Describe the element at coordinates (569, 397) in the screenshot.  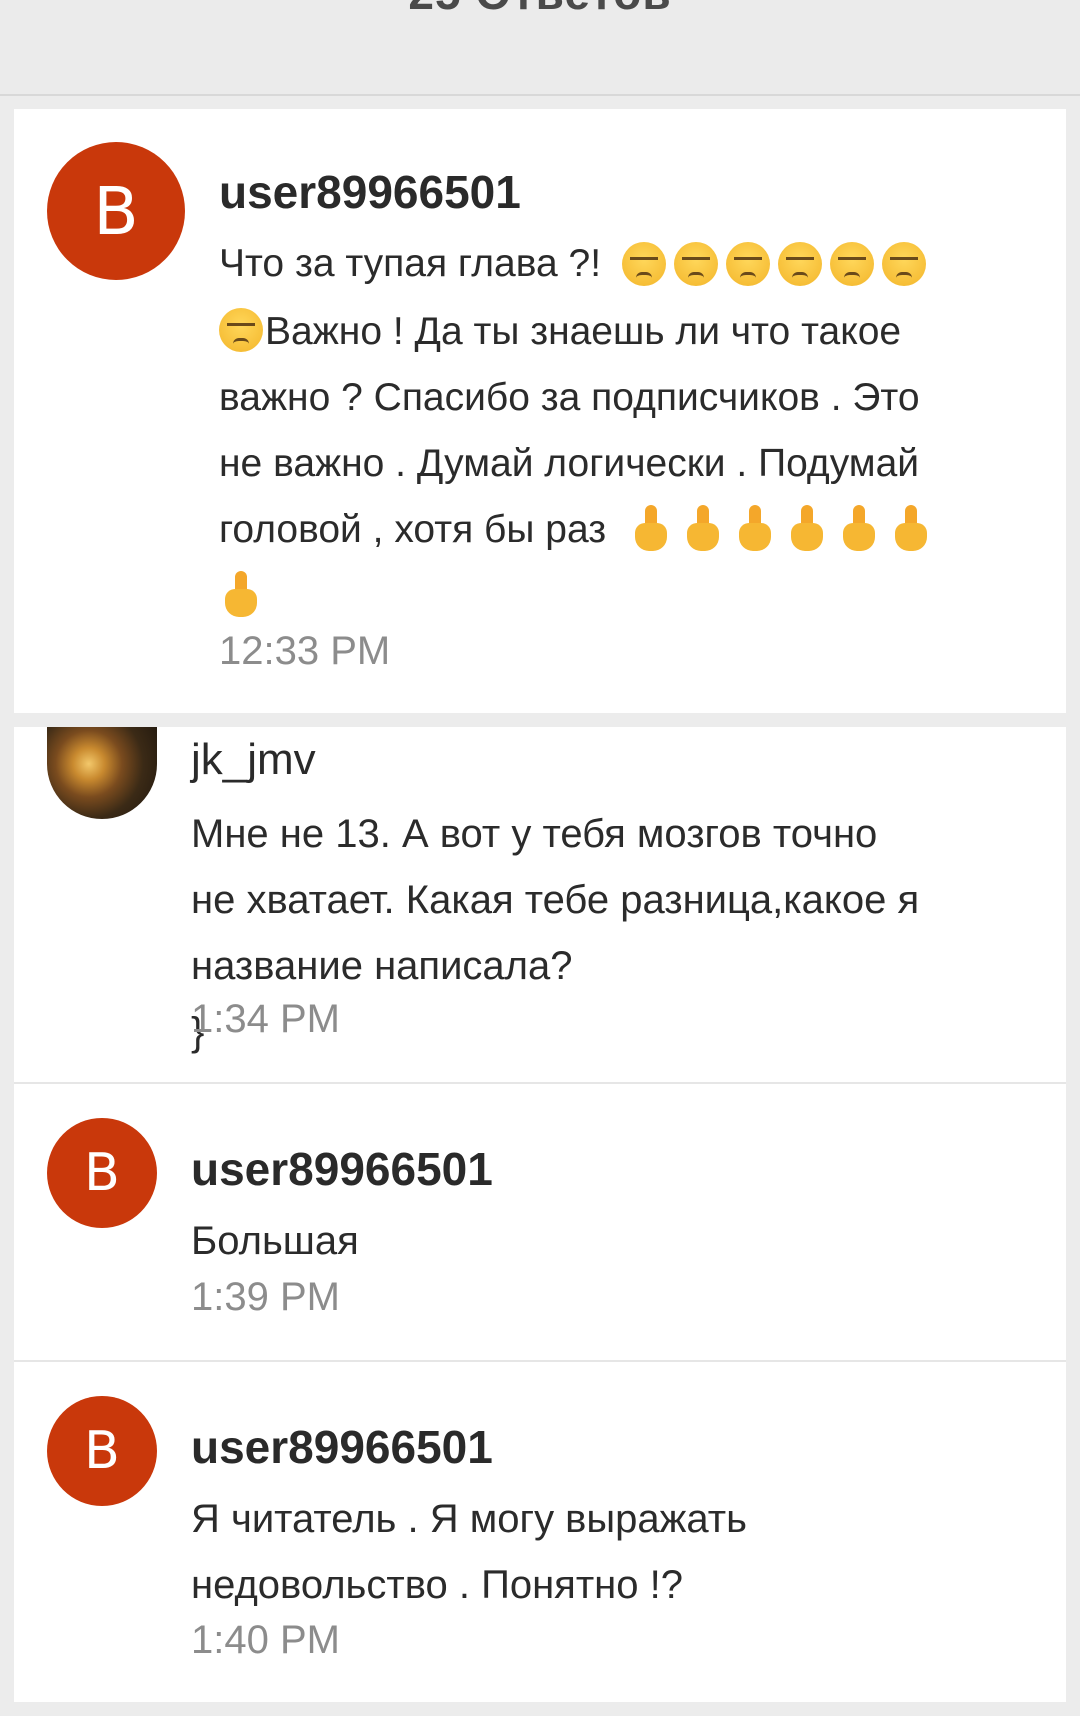
I see `comment-line: важно ? Спасибо за подписчиков . Это` at that location.